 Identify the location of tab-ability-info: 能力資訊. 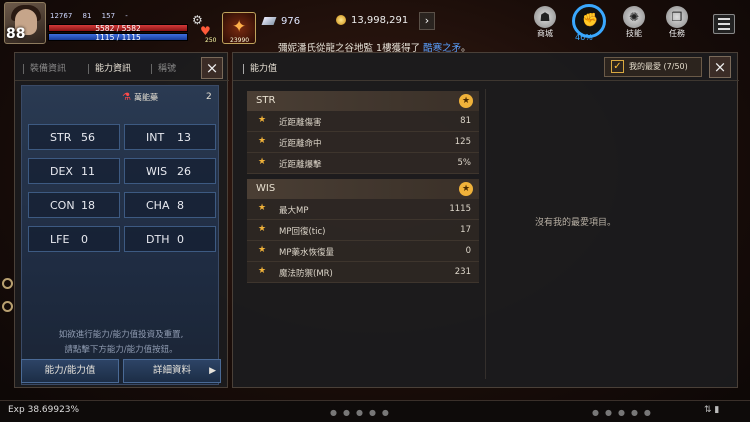
(109, 67).